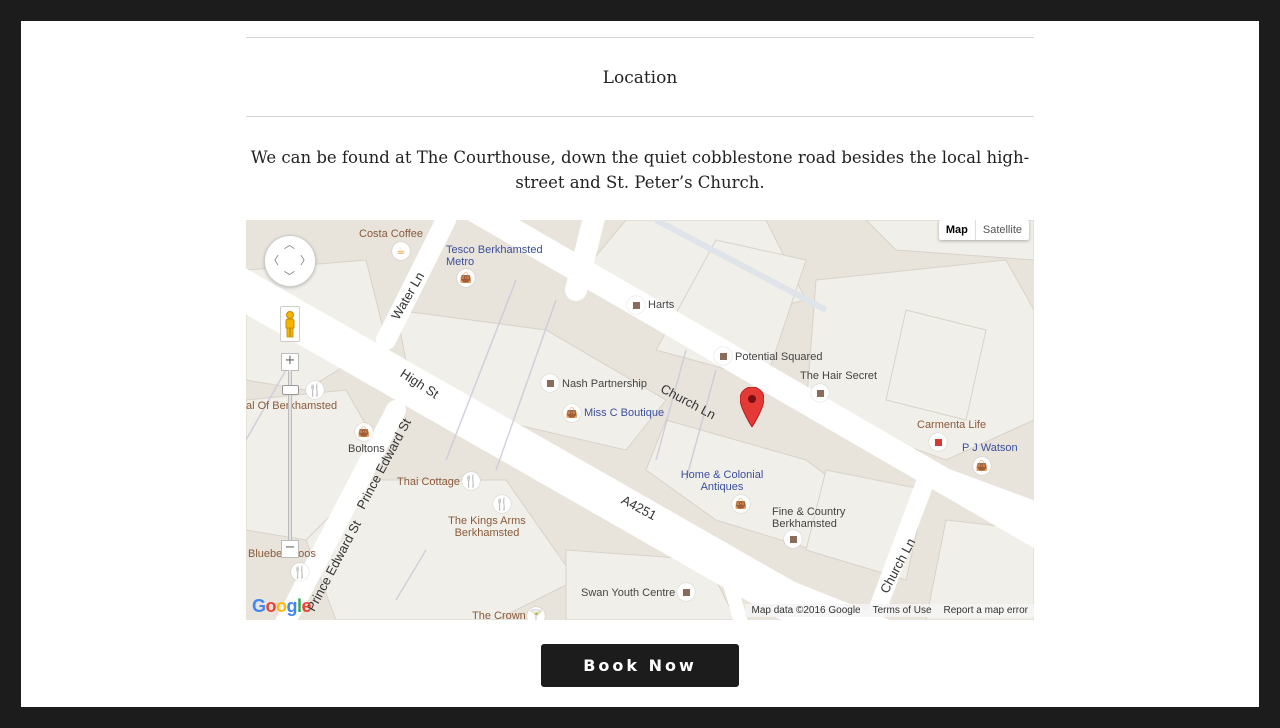 The image size is (1280, 728). What do you see at coordinates (494, 256) in the screenshot?
I see `place-label-tesco: Tesco Berkhamsted Metro` at bounding box center [494, 256].